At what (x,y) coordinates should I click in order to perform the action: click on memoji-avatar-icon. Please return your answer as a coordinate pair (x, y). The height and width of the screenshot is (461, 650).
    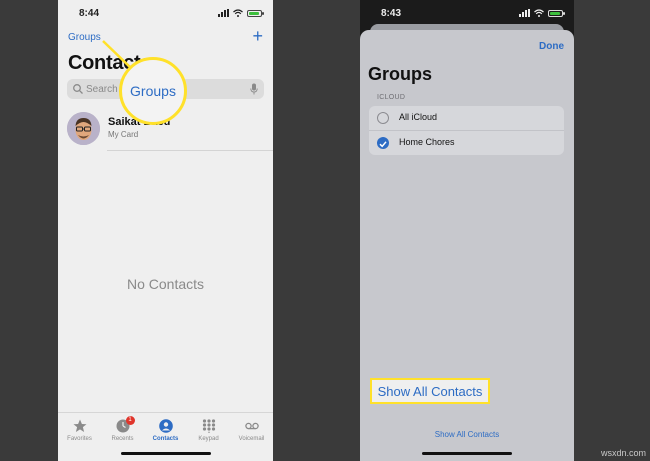
    Looking at the image, I should click on (83, 128).